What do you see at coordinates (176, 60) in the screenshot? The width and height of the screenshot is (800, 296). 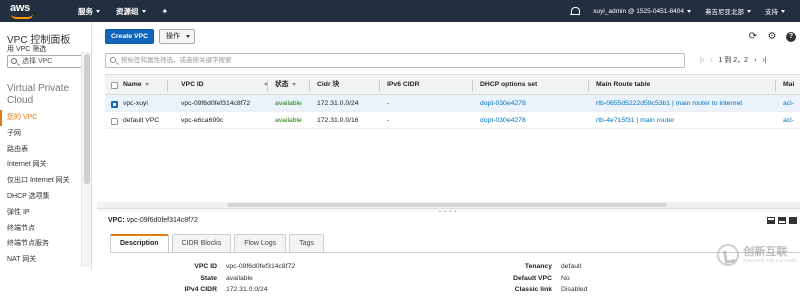 I see `search-placeholder: 按标签和属性筛选，或者按关键字搜索` at bounding box center [176, 60].